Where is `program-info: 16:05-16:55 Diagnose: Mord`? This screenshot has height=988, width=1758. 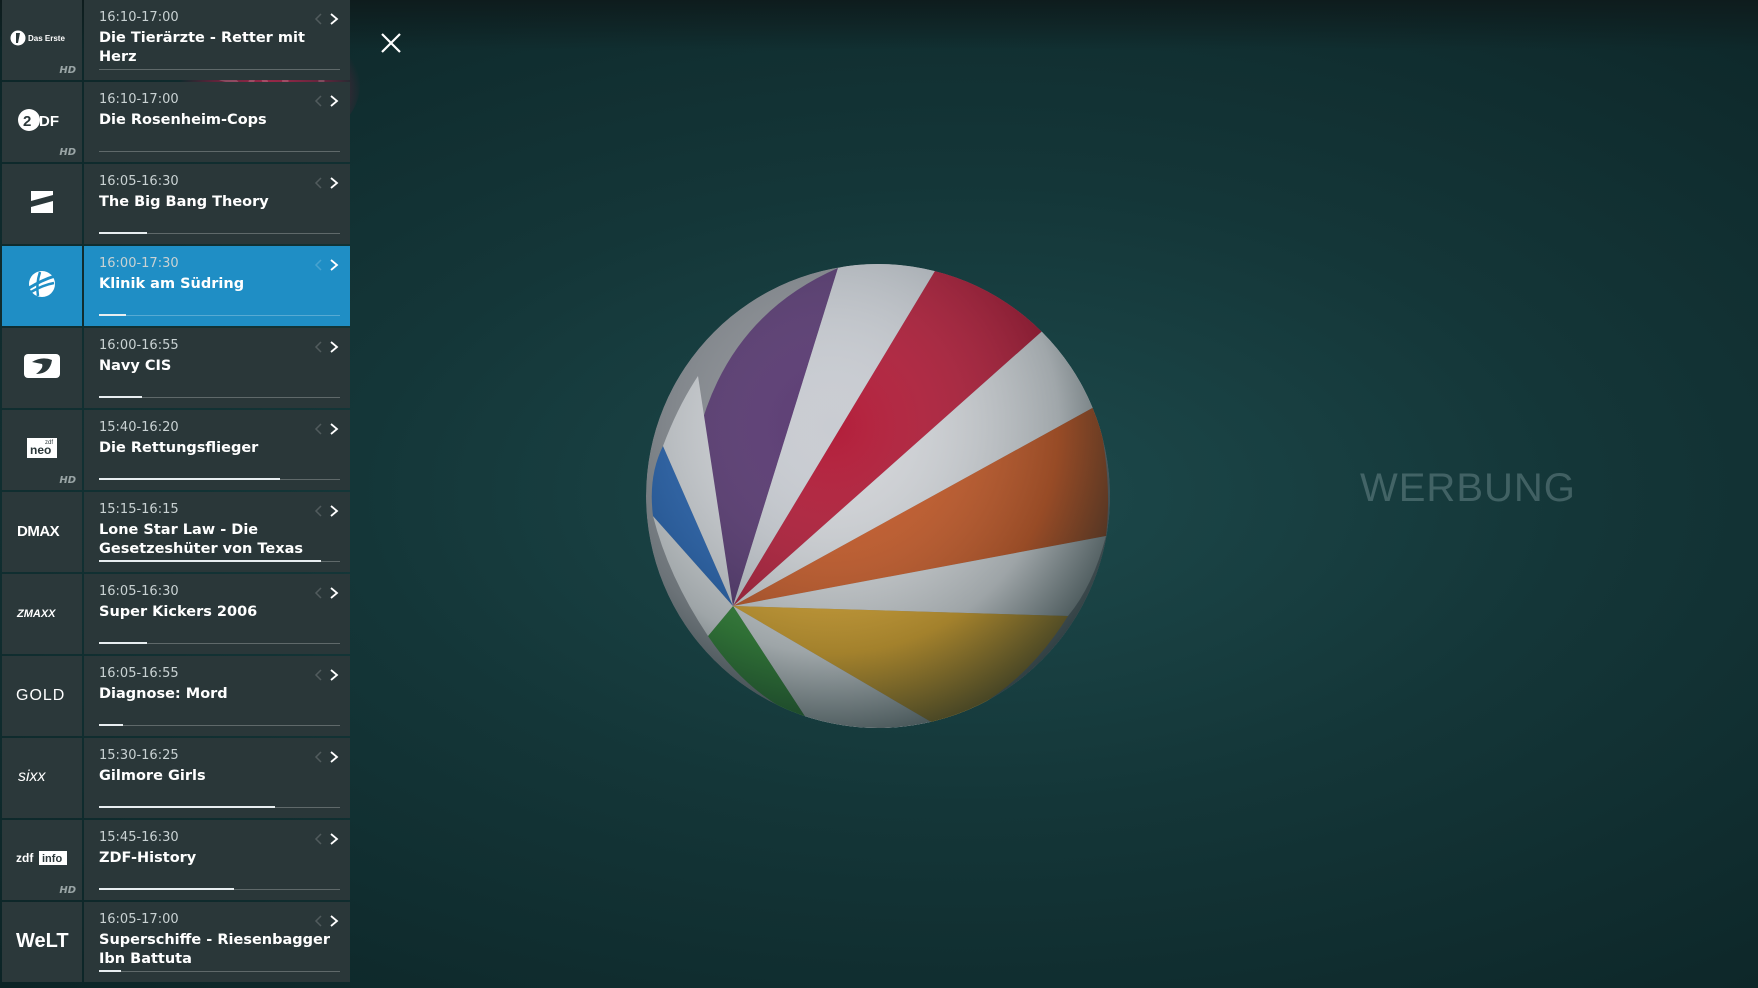
program-info: 16:05-16:55 Diagnose: Mord is located at coordinates (217, 696).